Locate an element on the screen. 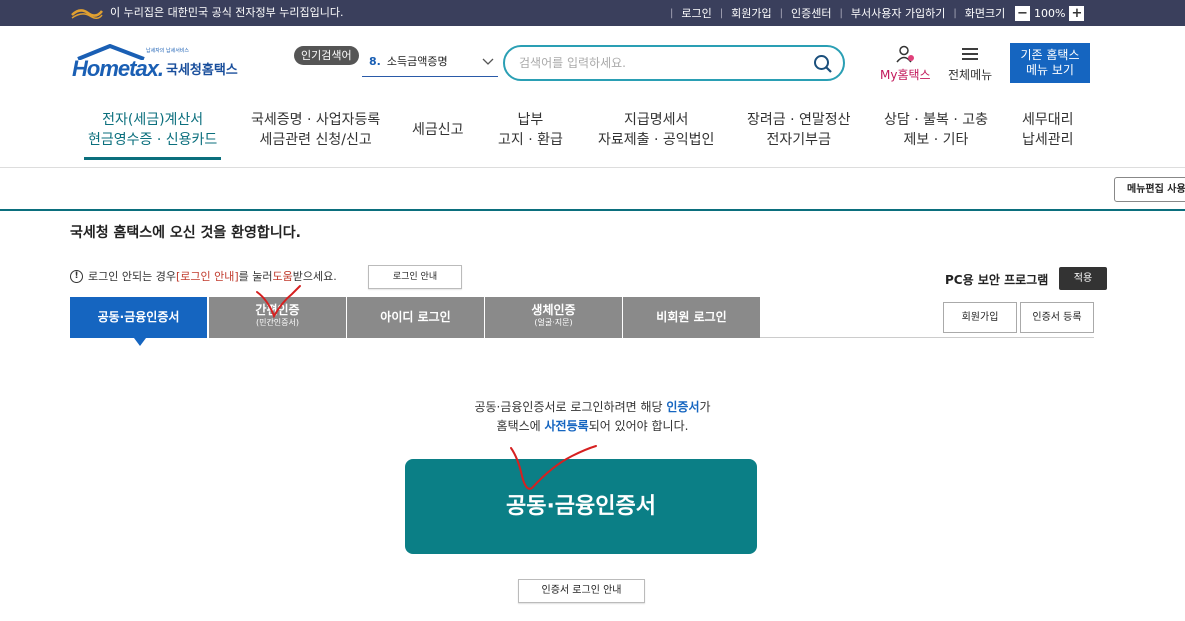 This screenshot has height=621, width=1185. desc-text: 홈택스에 is located at coordinates (520, 426).